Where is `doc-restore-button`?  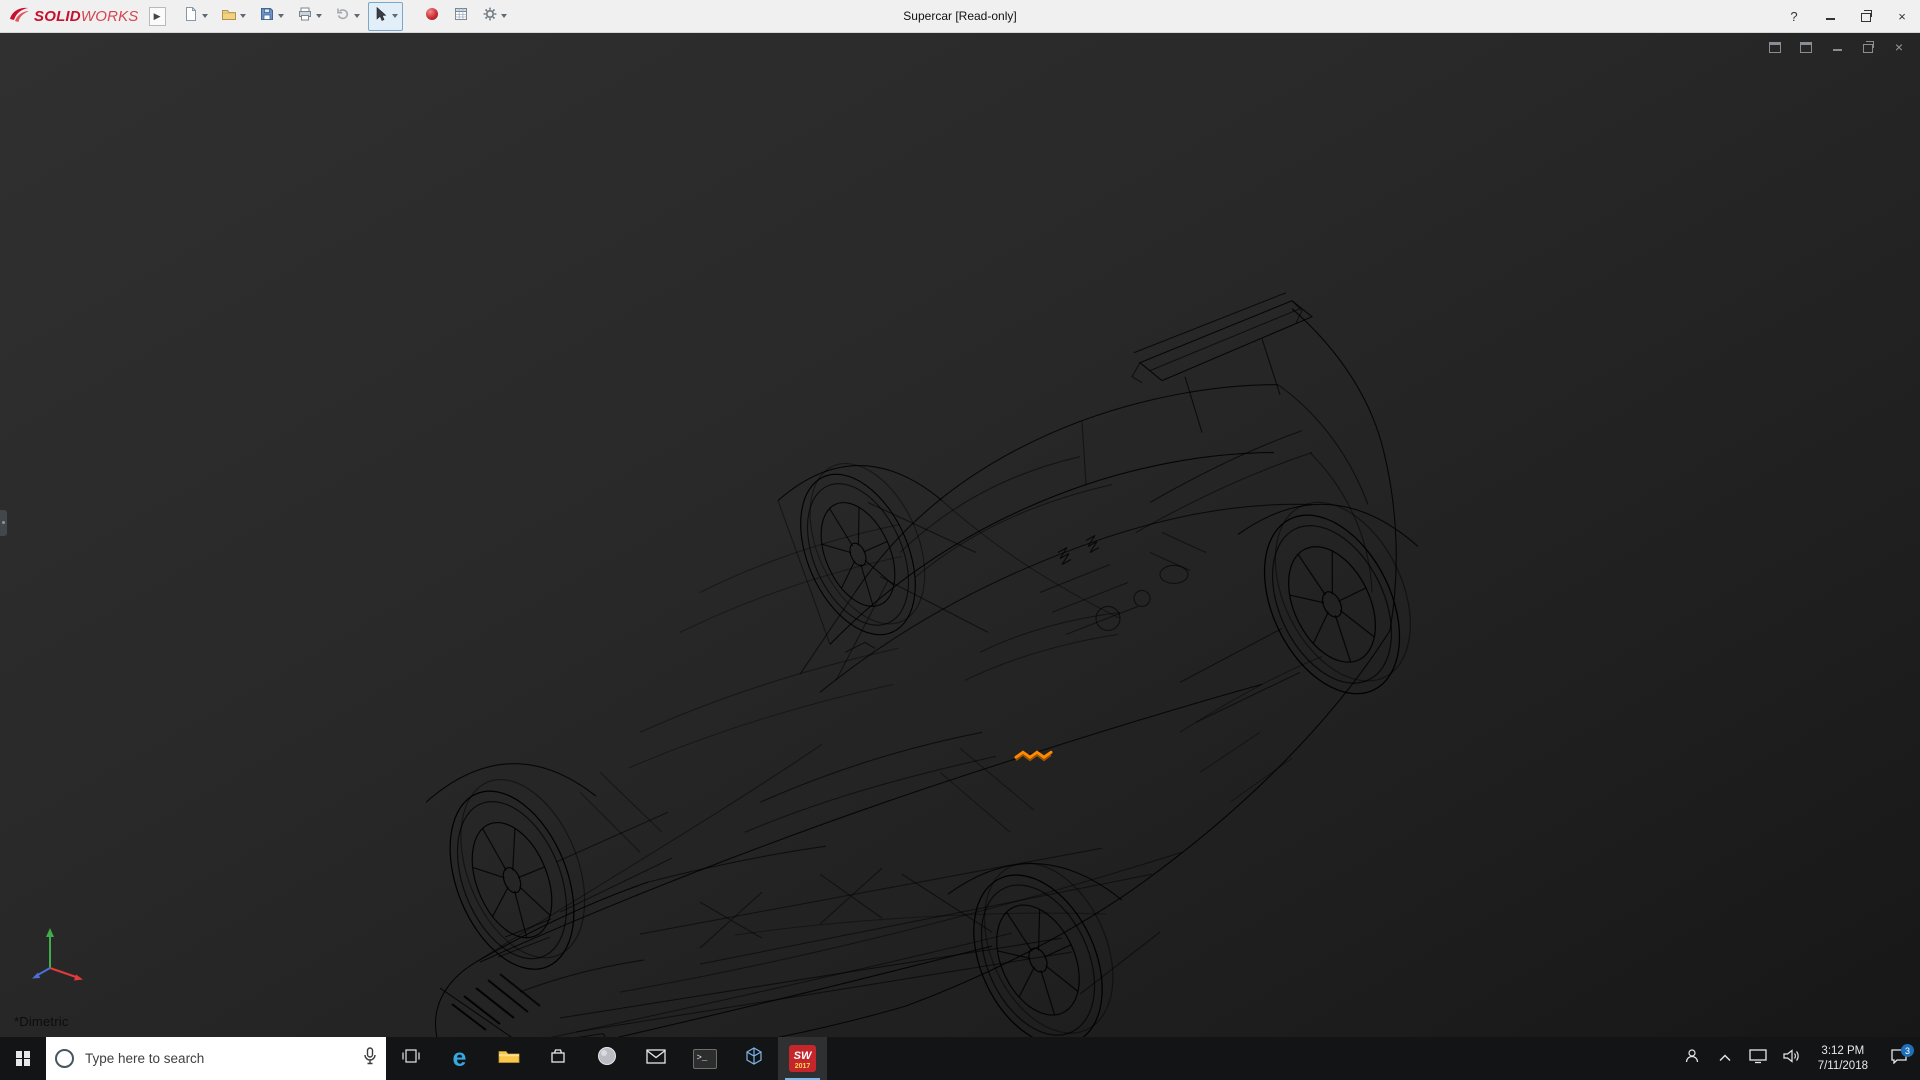
doc-restore-button is located at coordinates (1868, 47).